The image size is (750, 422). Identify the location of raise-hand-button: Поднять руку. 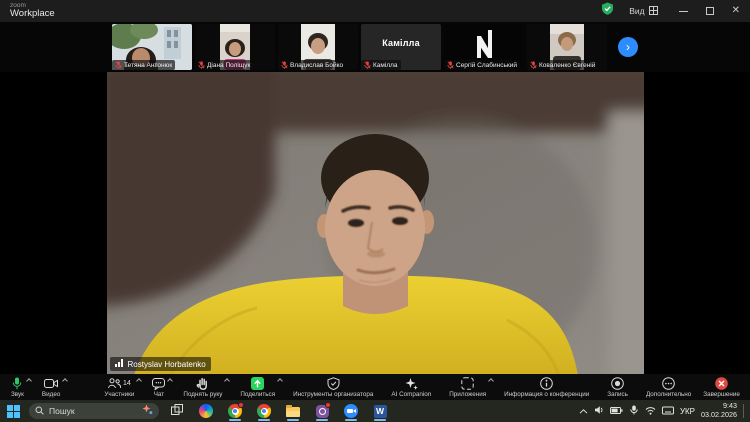
(204, 387).